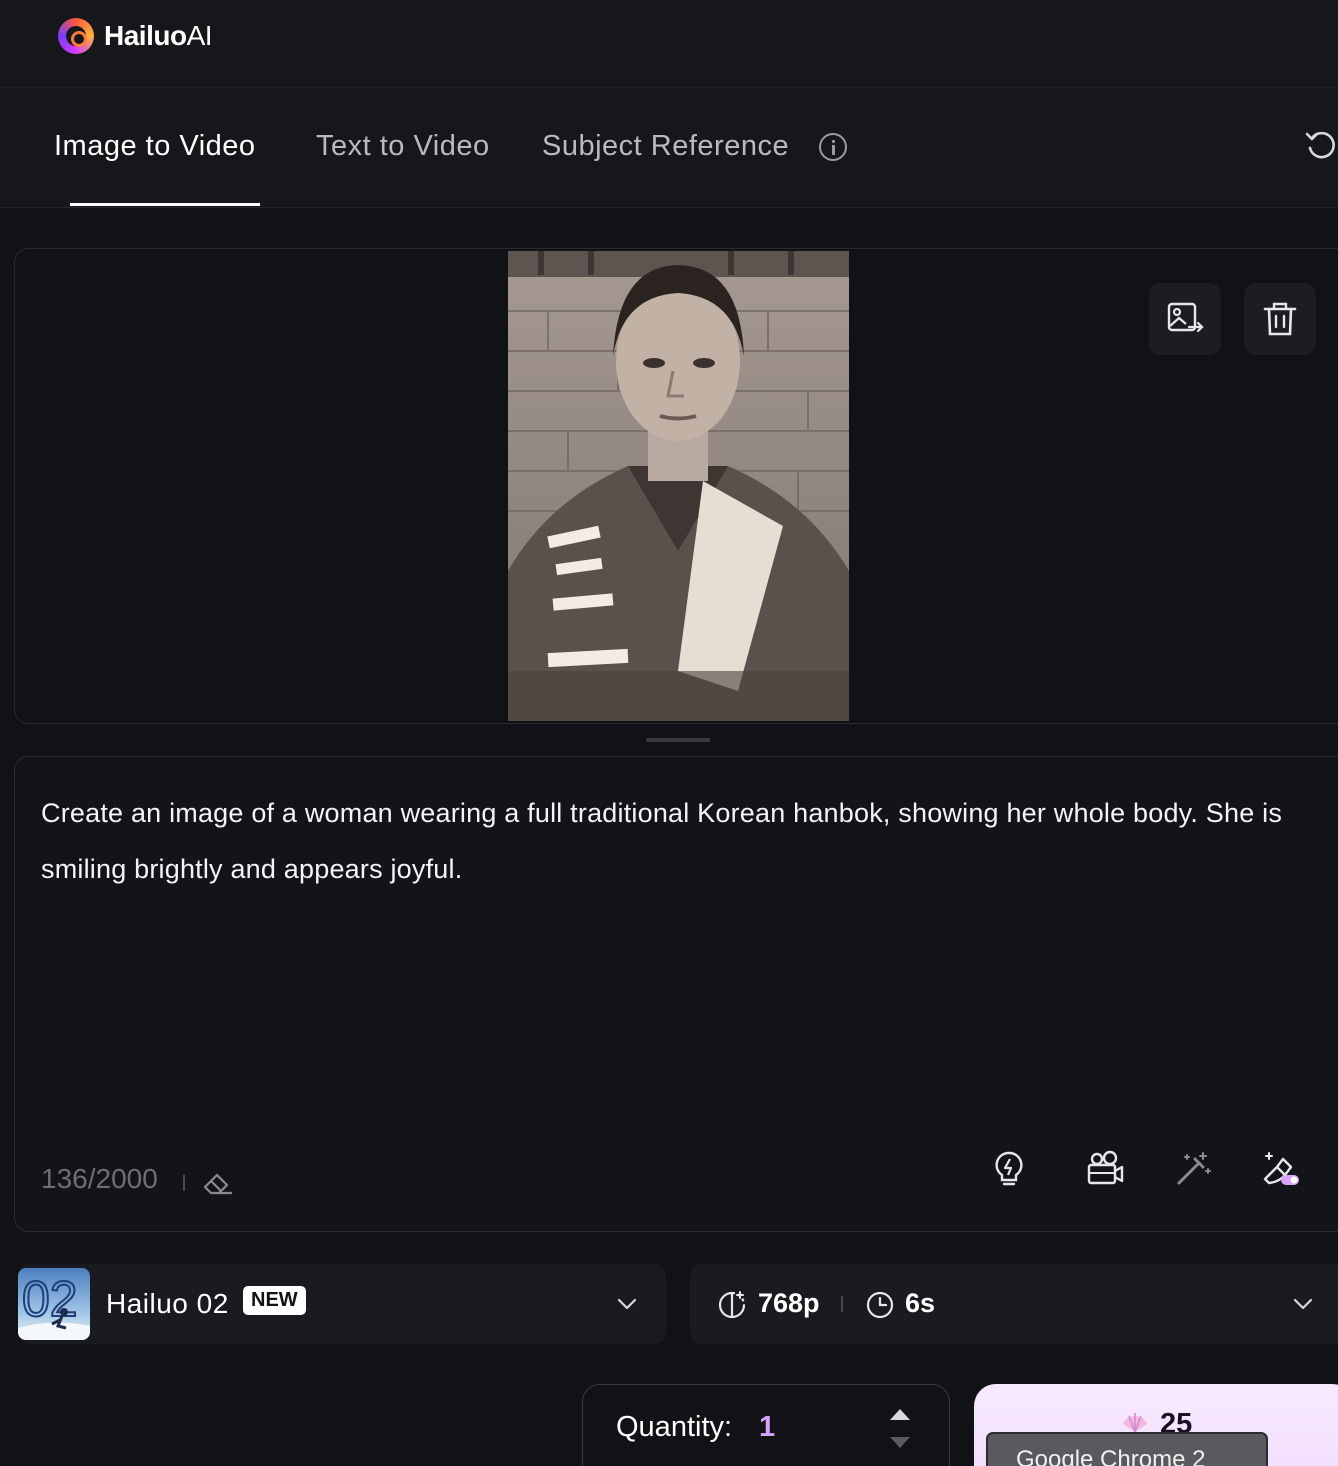 Image resolution: width=1338 pixels, height=1466 pixels. What do you see at coordinates (732, 1305) in the screenshot?
I see `resolution-icon` at bounding box center [732, 1305].